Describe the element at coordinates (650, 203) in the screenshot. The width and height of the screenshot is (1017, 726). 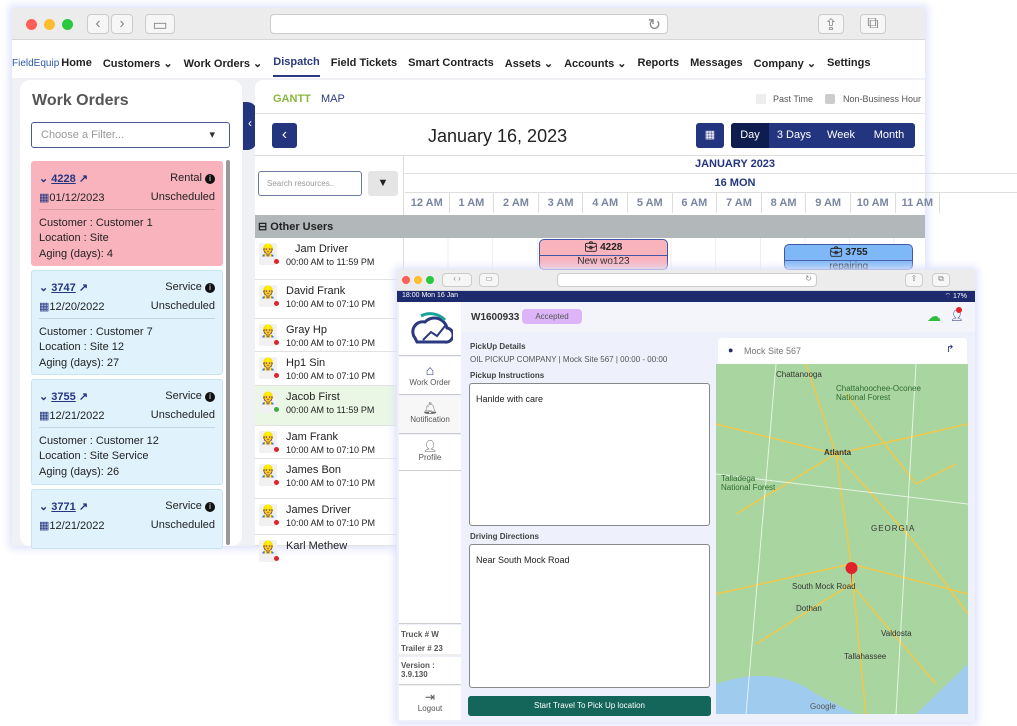
I see `hour-label: 5 AM` at that location.